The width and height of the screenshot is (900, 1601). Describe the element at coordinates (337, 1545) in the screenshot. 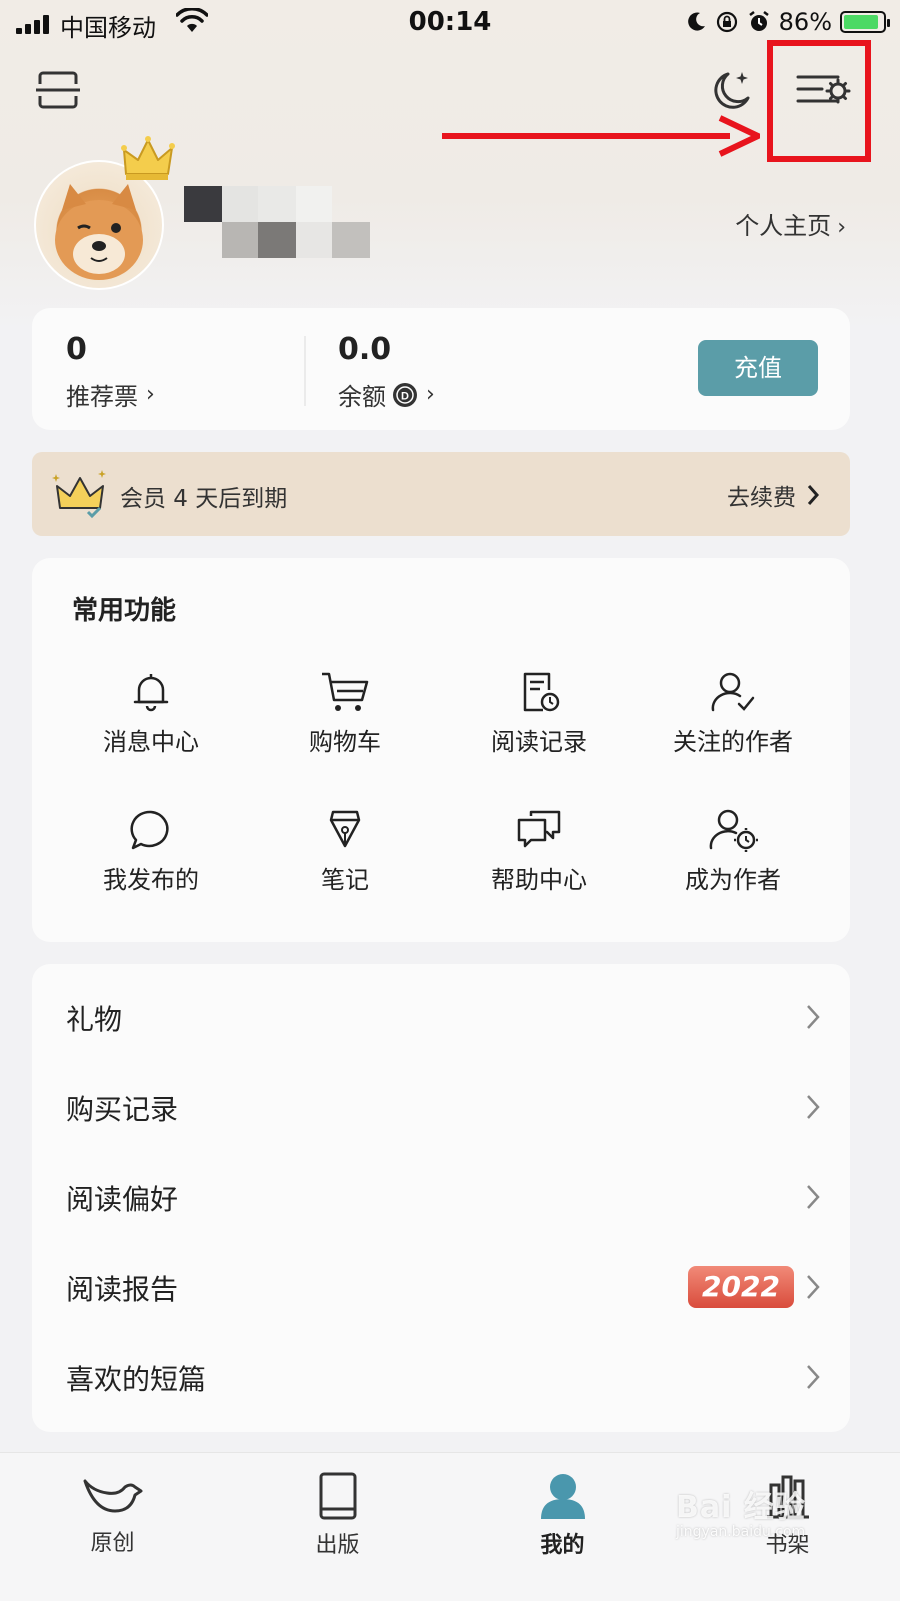

I see `tab-label: 出版` at that location.